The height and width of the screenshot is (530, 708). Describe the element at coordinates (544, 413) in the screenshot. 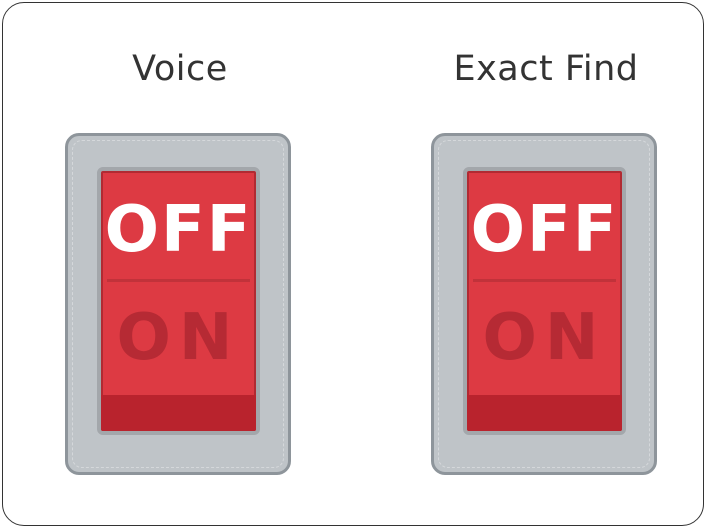

I see `exact-find-rocker-base` at that location.